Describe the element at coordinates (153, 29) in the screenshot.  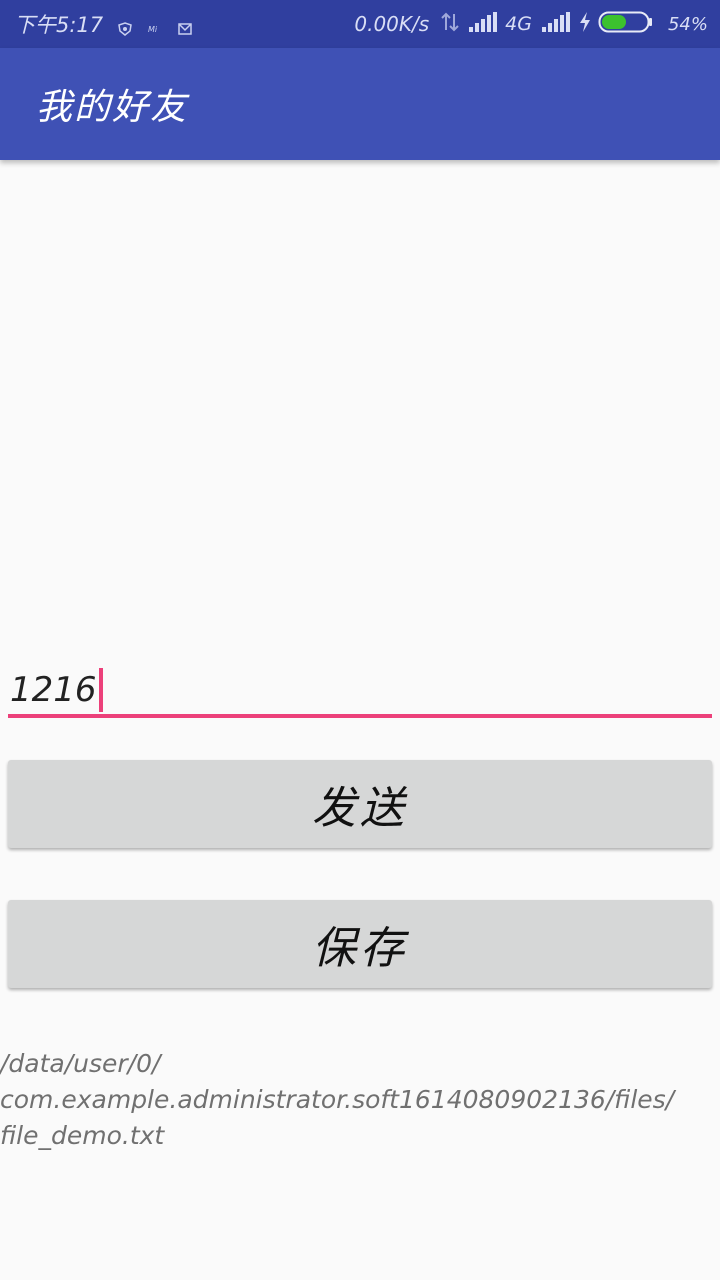
I see `svg-text: Mi` at that location.